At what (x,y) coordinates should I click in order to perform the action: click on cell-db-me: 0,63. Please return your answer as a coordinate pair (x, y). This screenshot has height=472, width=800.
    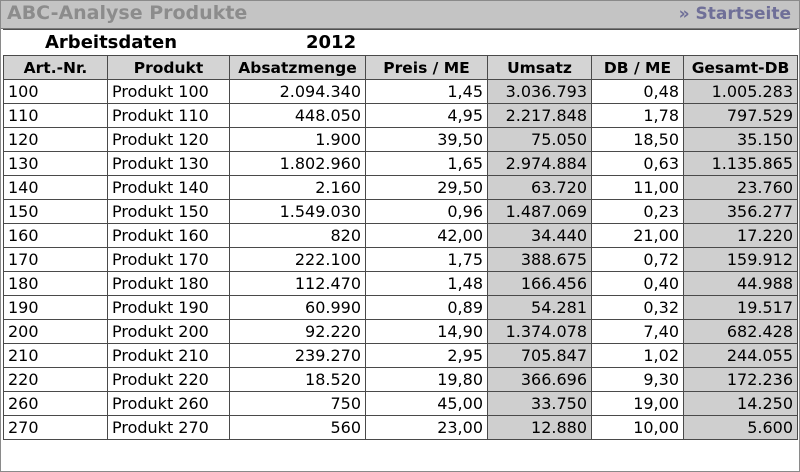
    Looking at the image, I should click on (637, 163).